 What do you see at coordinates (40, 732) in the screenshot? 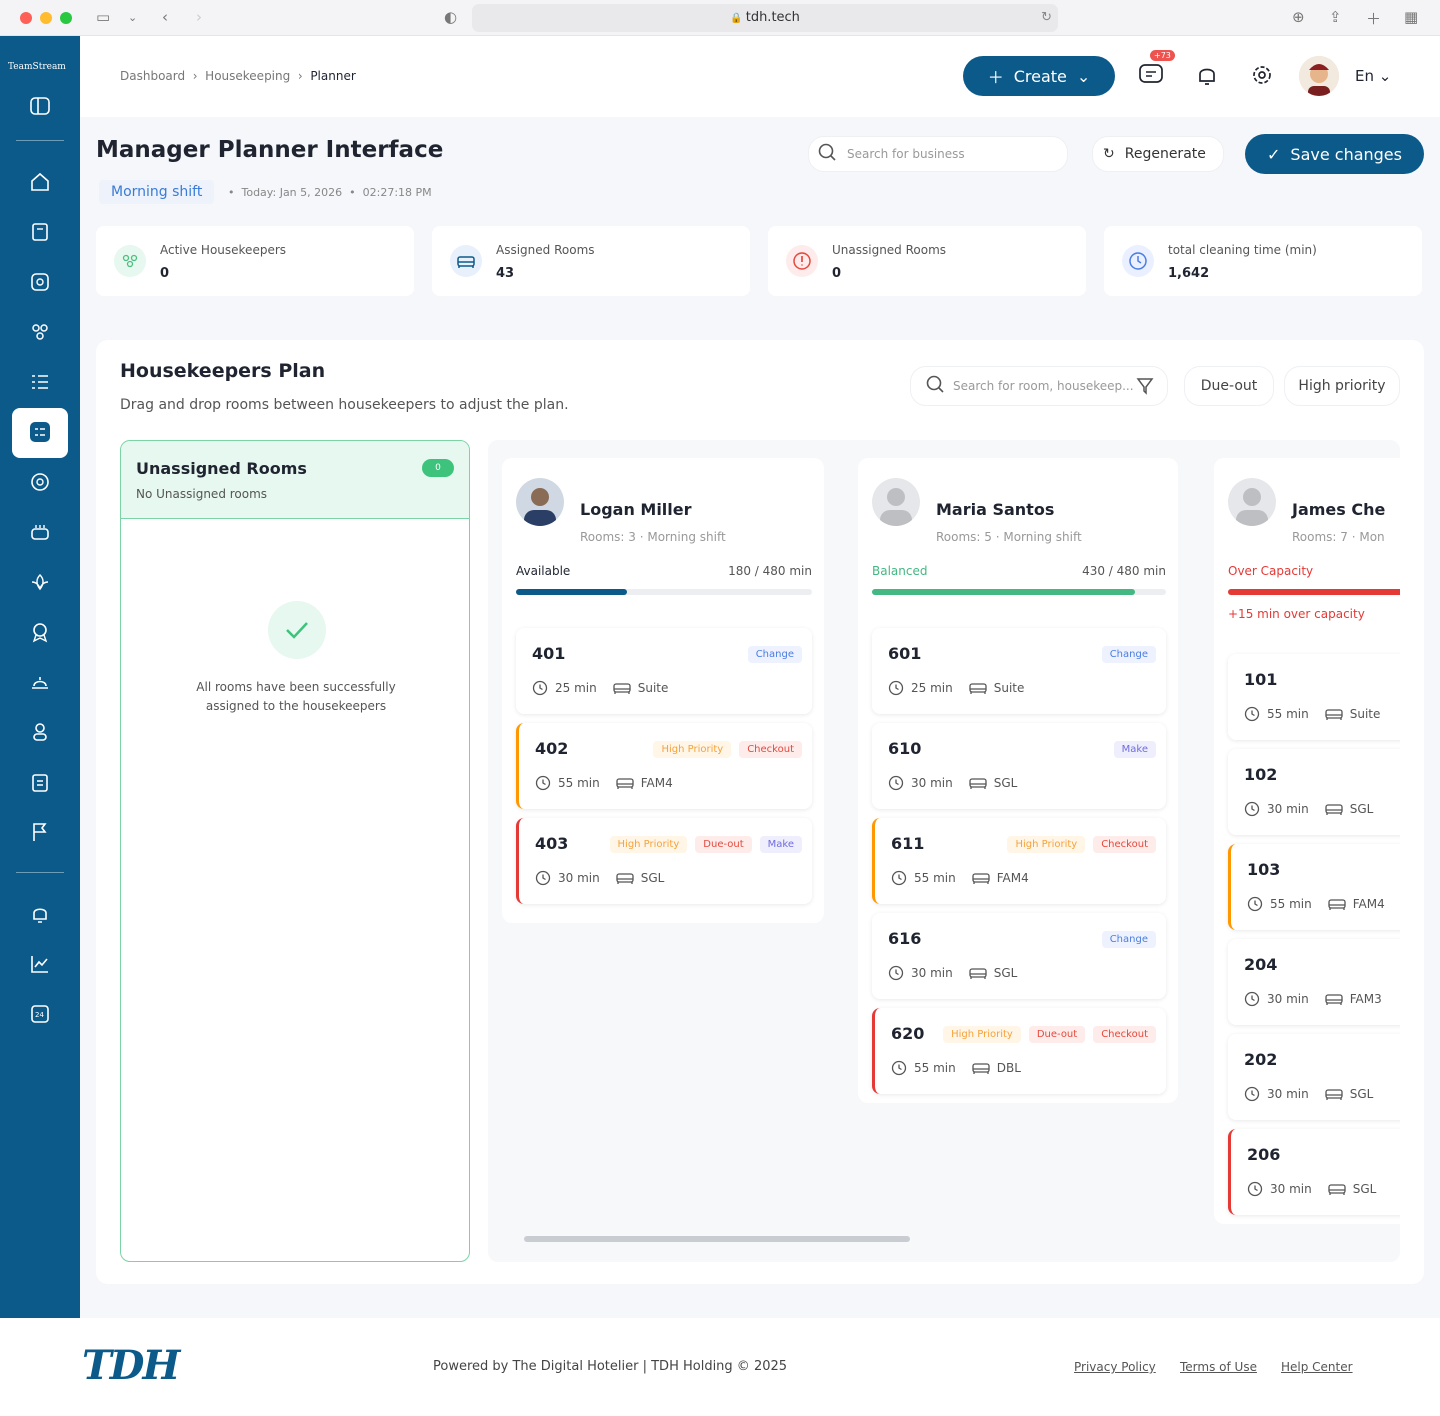
I see `user-icon` at bounding box center [40, 732].